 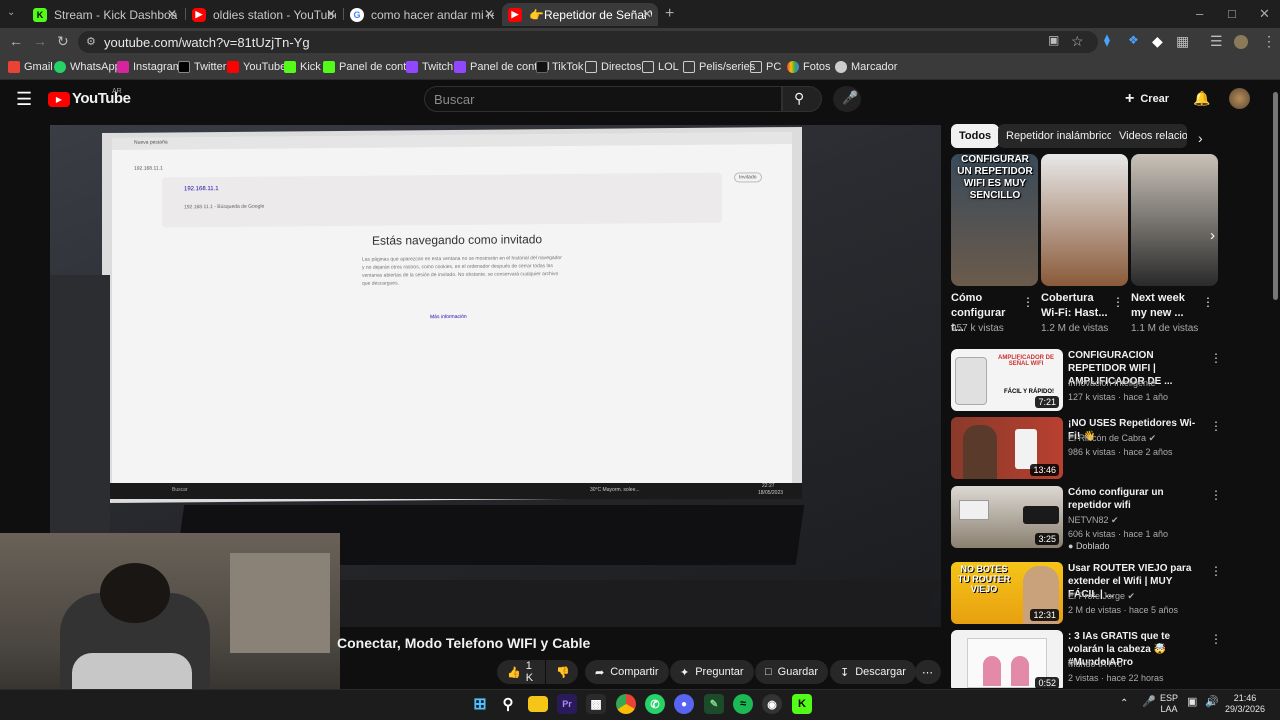 What do you see at coordinates (371, 67) in the screenshot?
I see `bookmark-panel-kick: Panel de control` at bounding box center [371, 67].